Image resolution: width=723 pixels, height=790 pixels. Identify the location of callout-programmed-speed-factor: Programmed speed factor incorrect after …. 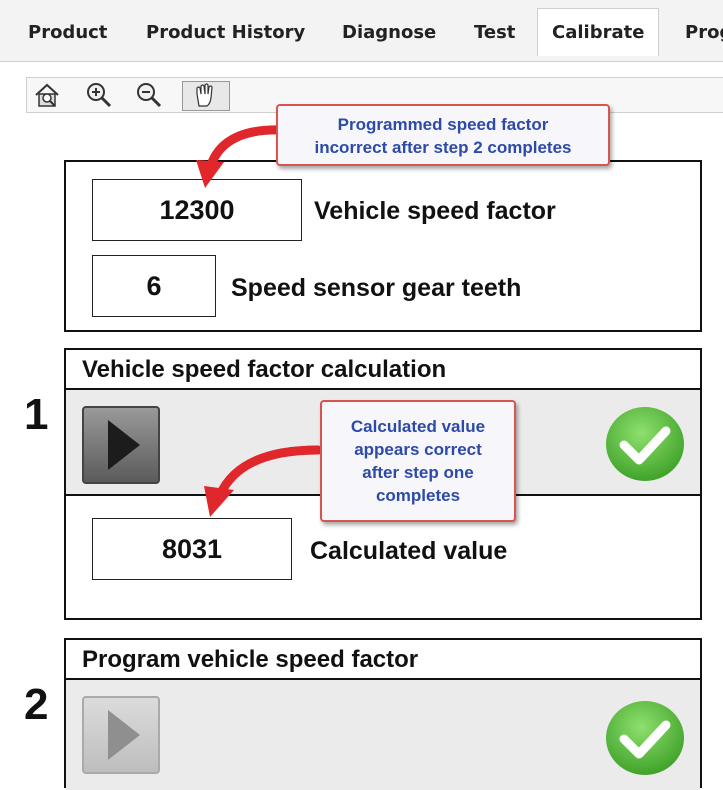
(443, 135).